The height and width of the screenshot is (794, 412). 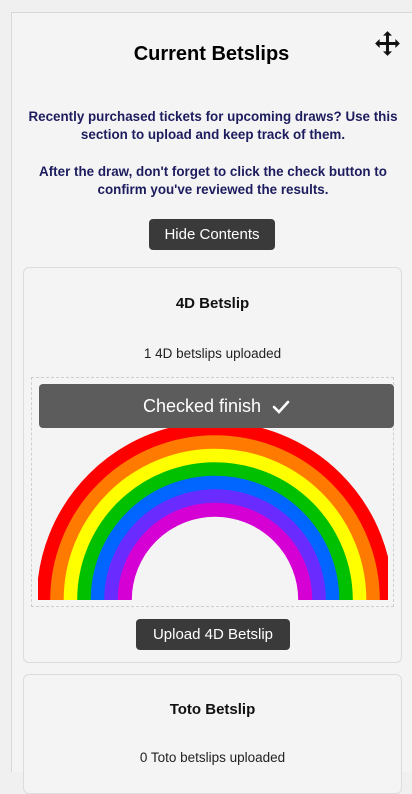 What do you see at coordinates (212, 353) in the screenshot?
I see `upload-count-4d: 1 4D betslips uploaded` at bounding box center [212, 353].